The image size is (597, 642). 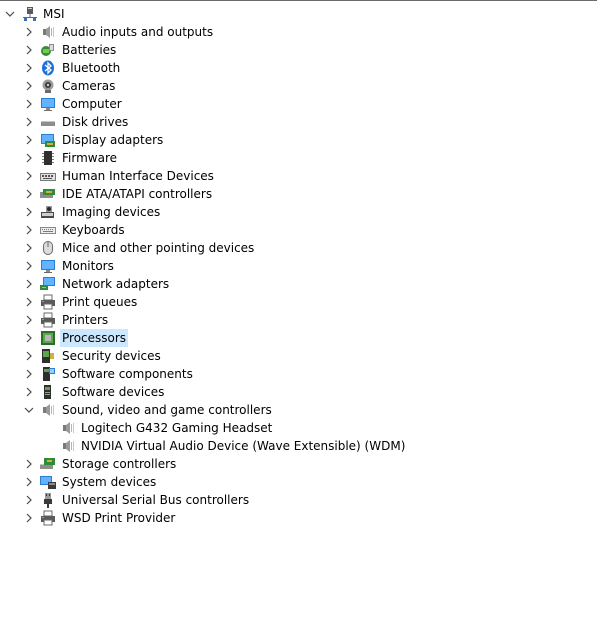 I want to click on category-mice-and-other-pointing-devices: Mice and other pointing devices, so click(x=298, y=248).